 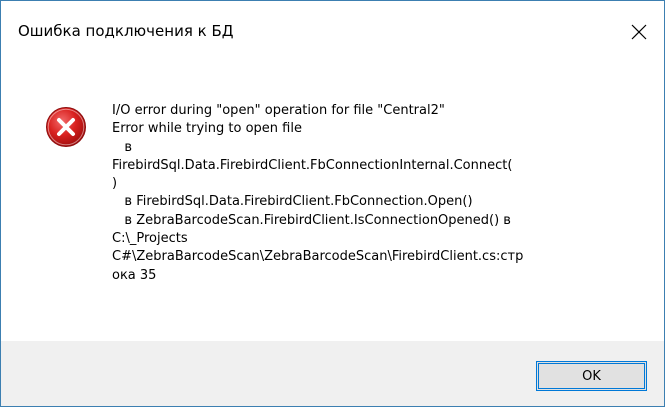 I want to click on message-line: Error while trying to open file, so click(x=207, y=129).